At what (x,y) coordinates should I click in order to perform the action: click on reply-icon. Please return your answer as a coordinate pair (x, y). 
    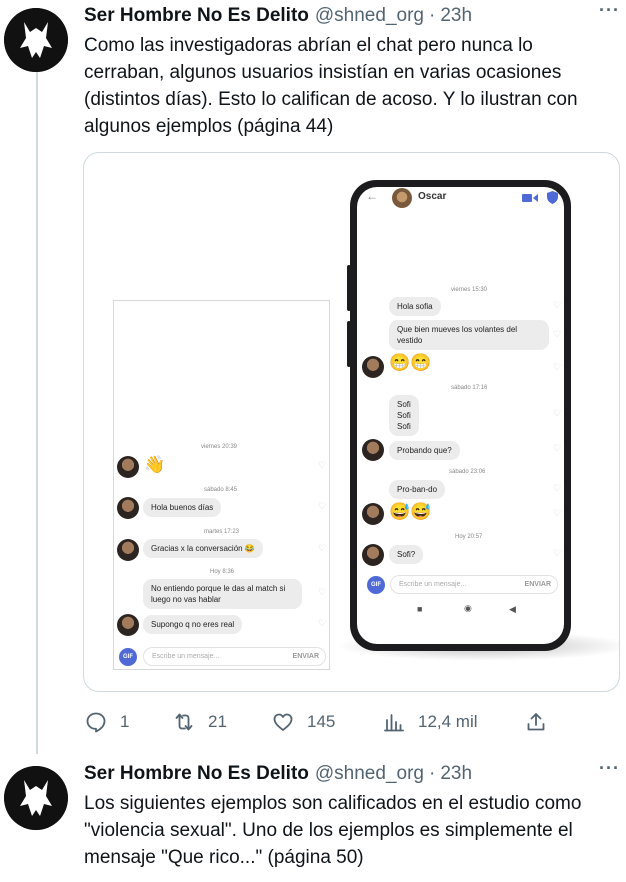
    Looking at the image, I should click on (96, 722).